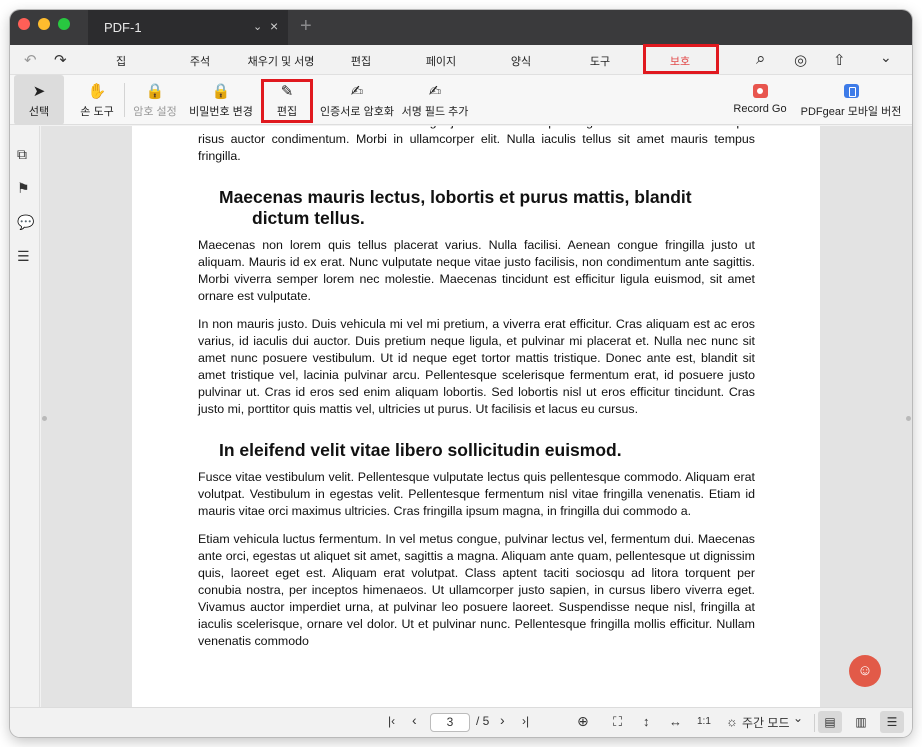 The image size is (922, 747). What do you see at coordinates (97, 91) in the screenshot?
I see `hand-icon: ✋` at bounding box center [97, 91].